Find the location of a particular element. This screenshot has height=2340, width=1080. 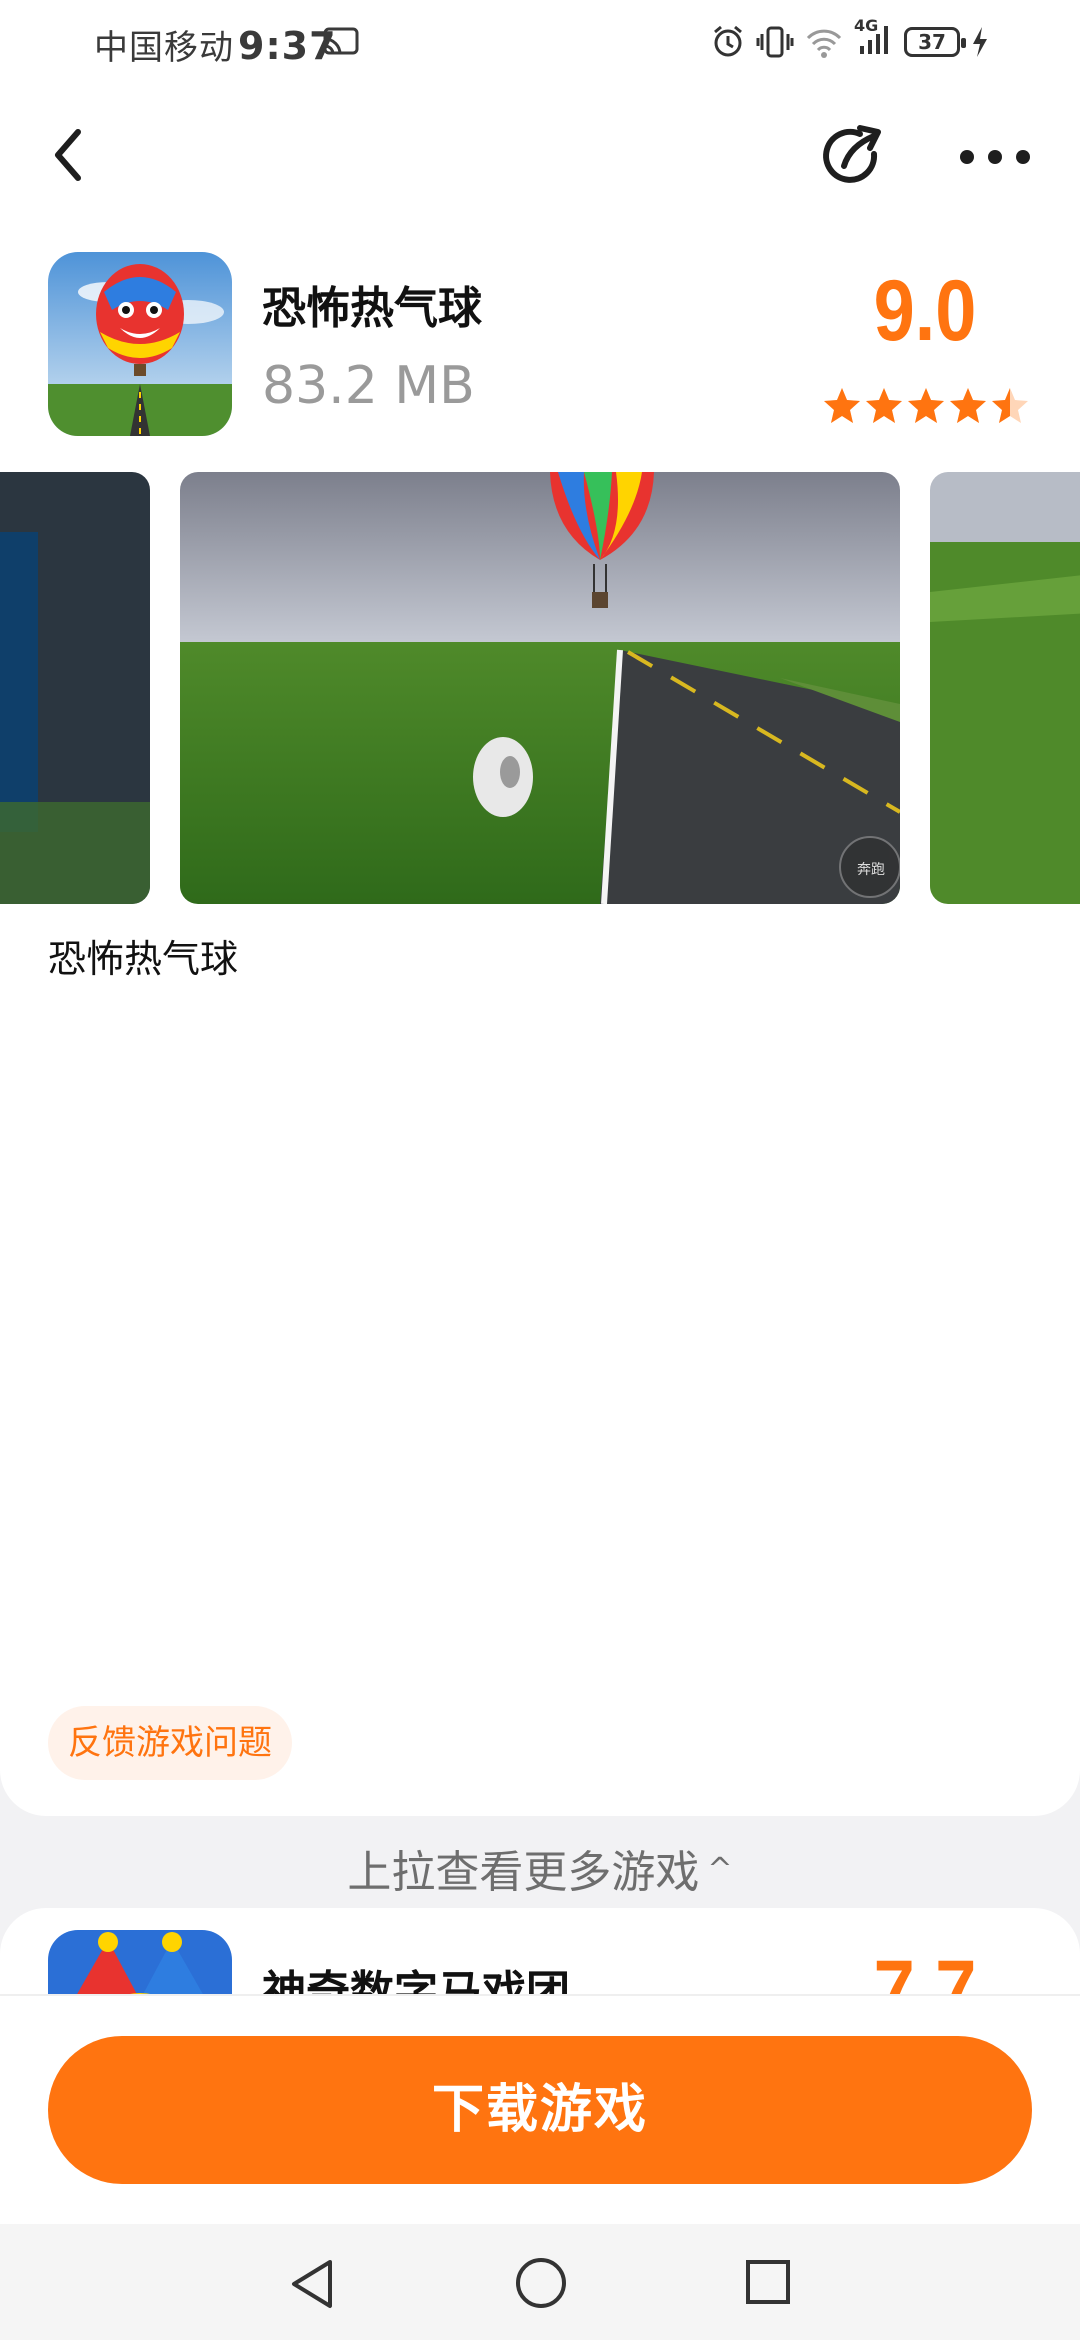

app-score: 9.0 is located at coordinates (925, 311).